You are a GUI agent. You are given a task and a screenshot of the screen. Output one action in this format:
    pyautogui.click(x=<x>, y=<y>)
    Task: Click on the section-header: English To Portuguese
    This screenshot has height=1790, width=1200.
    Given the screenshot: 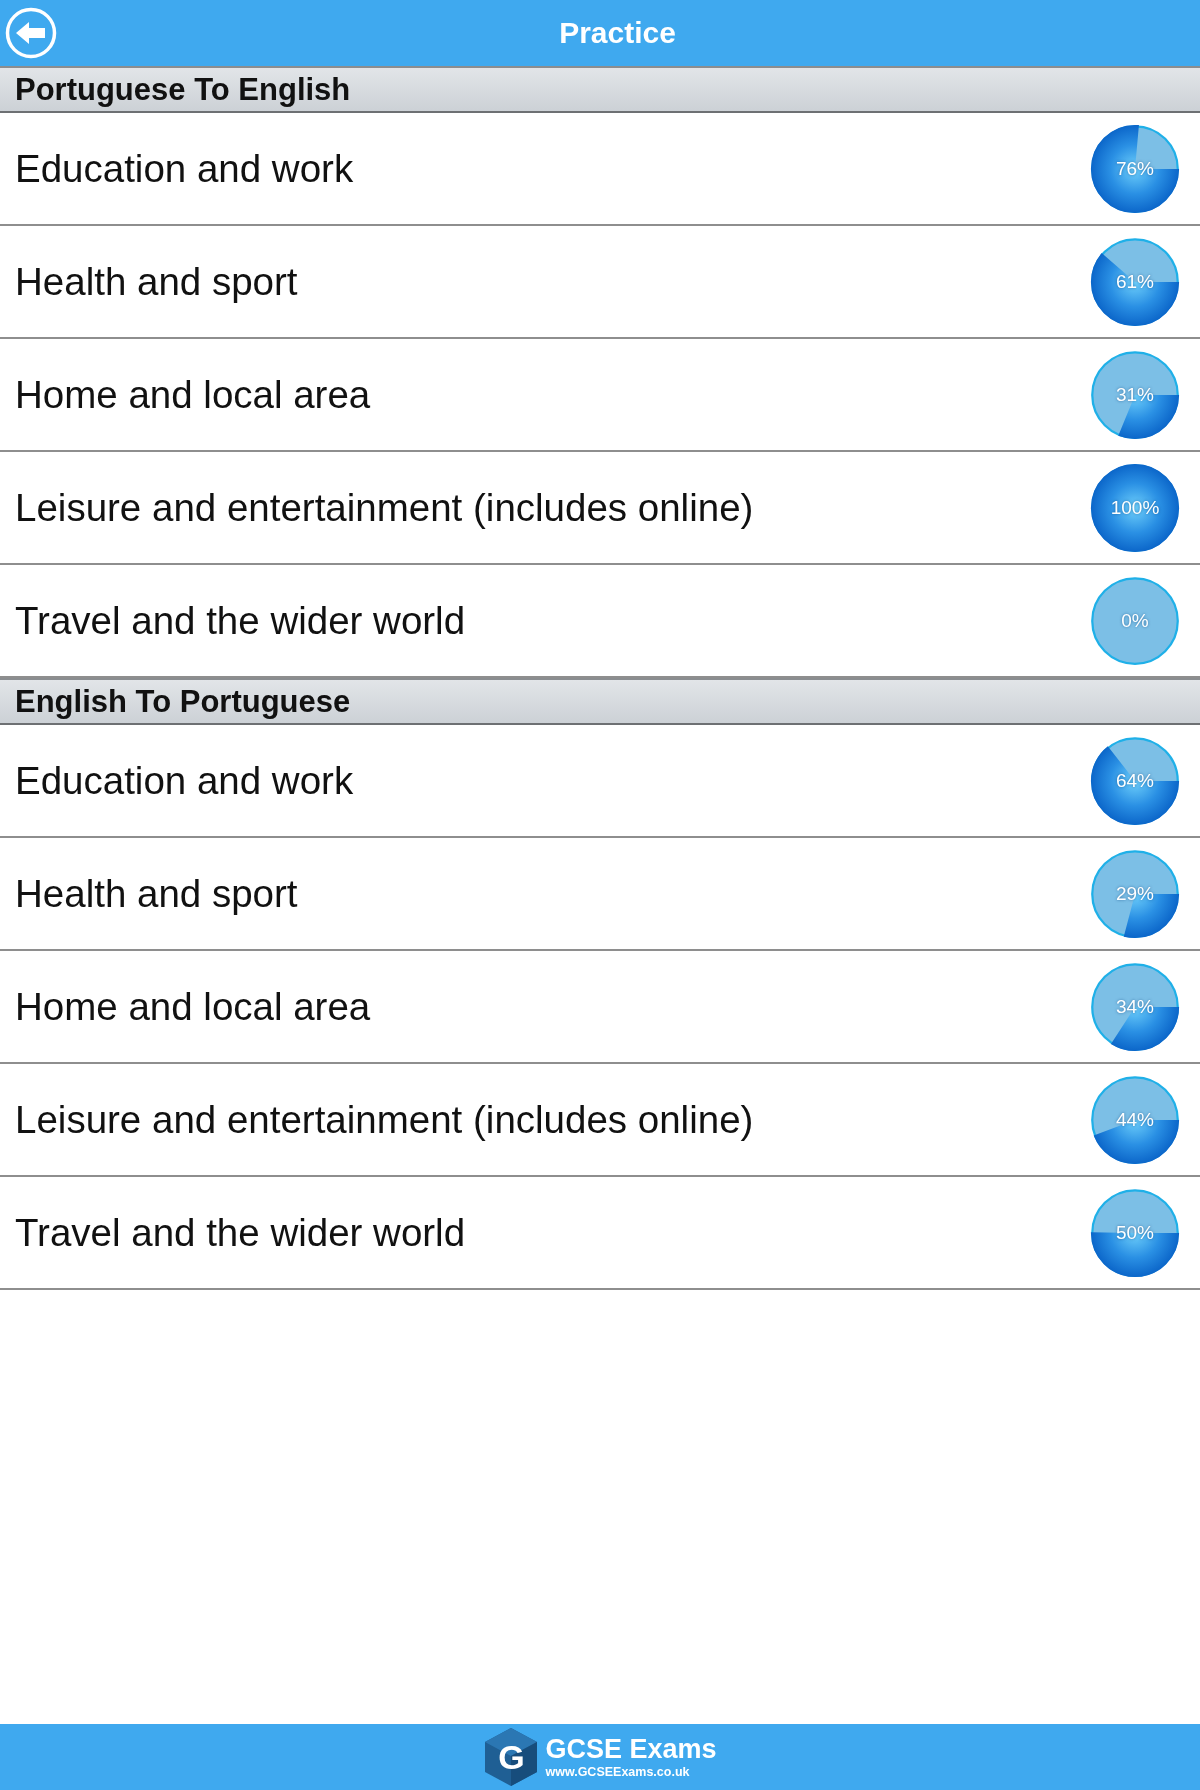 What is the action you would take?
    pyautogui.click(x=600, y=701)
    